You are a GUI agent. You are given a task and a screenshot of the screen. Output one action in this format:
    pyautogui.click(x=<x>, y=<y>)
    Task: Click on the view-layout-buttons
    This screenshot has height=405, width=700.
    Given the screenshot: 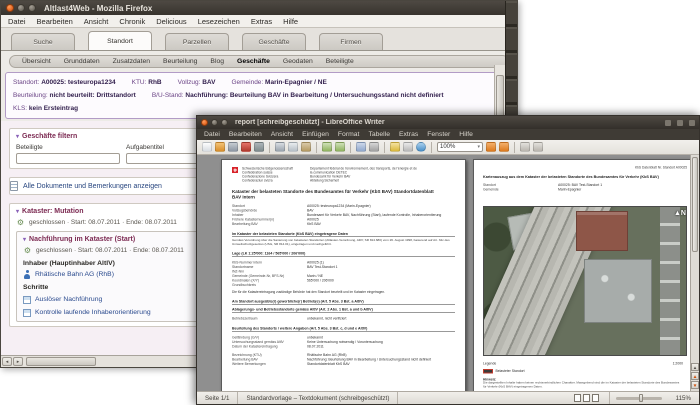 What is the action you would take?
    pyautogui.click(x=588, y=398)
    